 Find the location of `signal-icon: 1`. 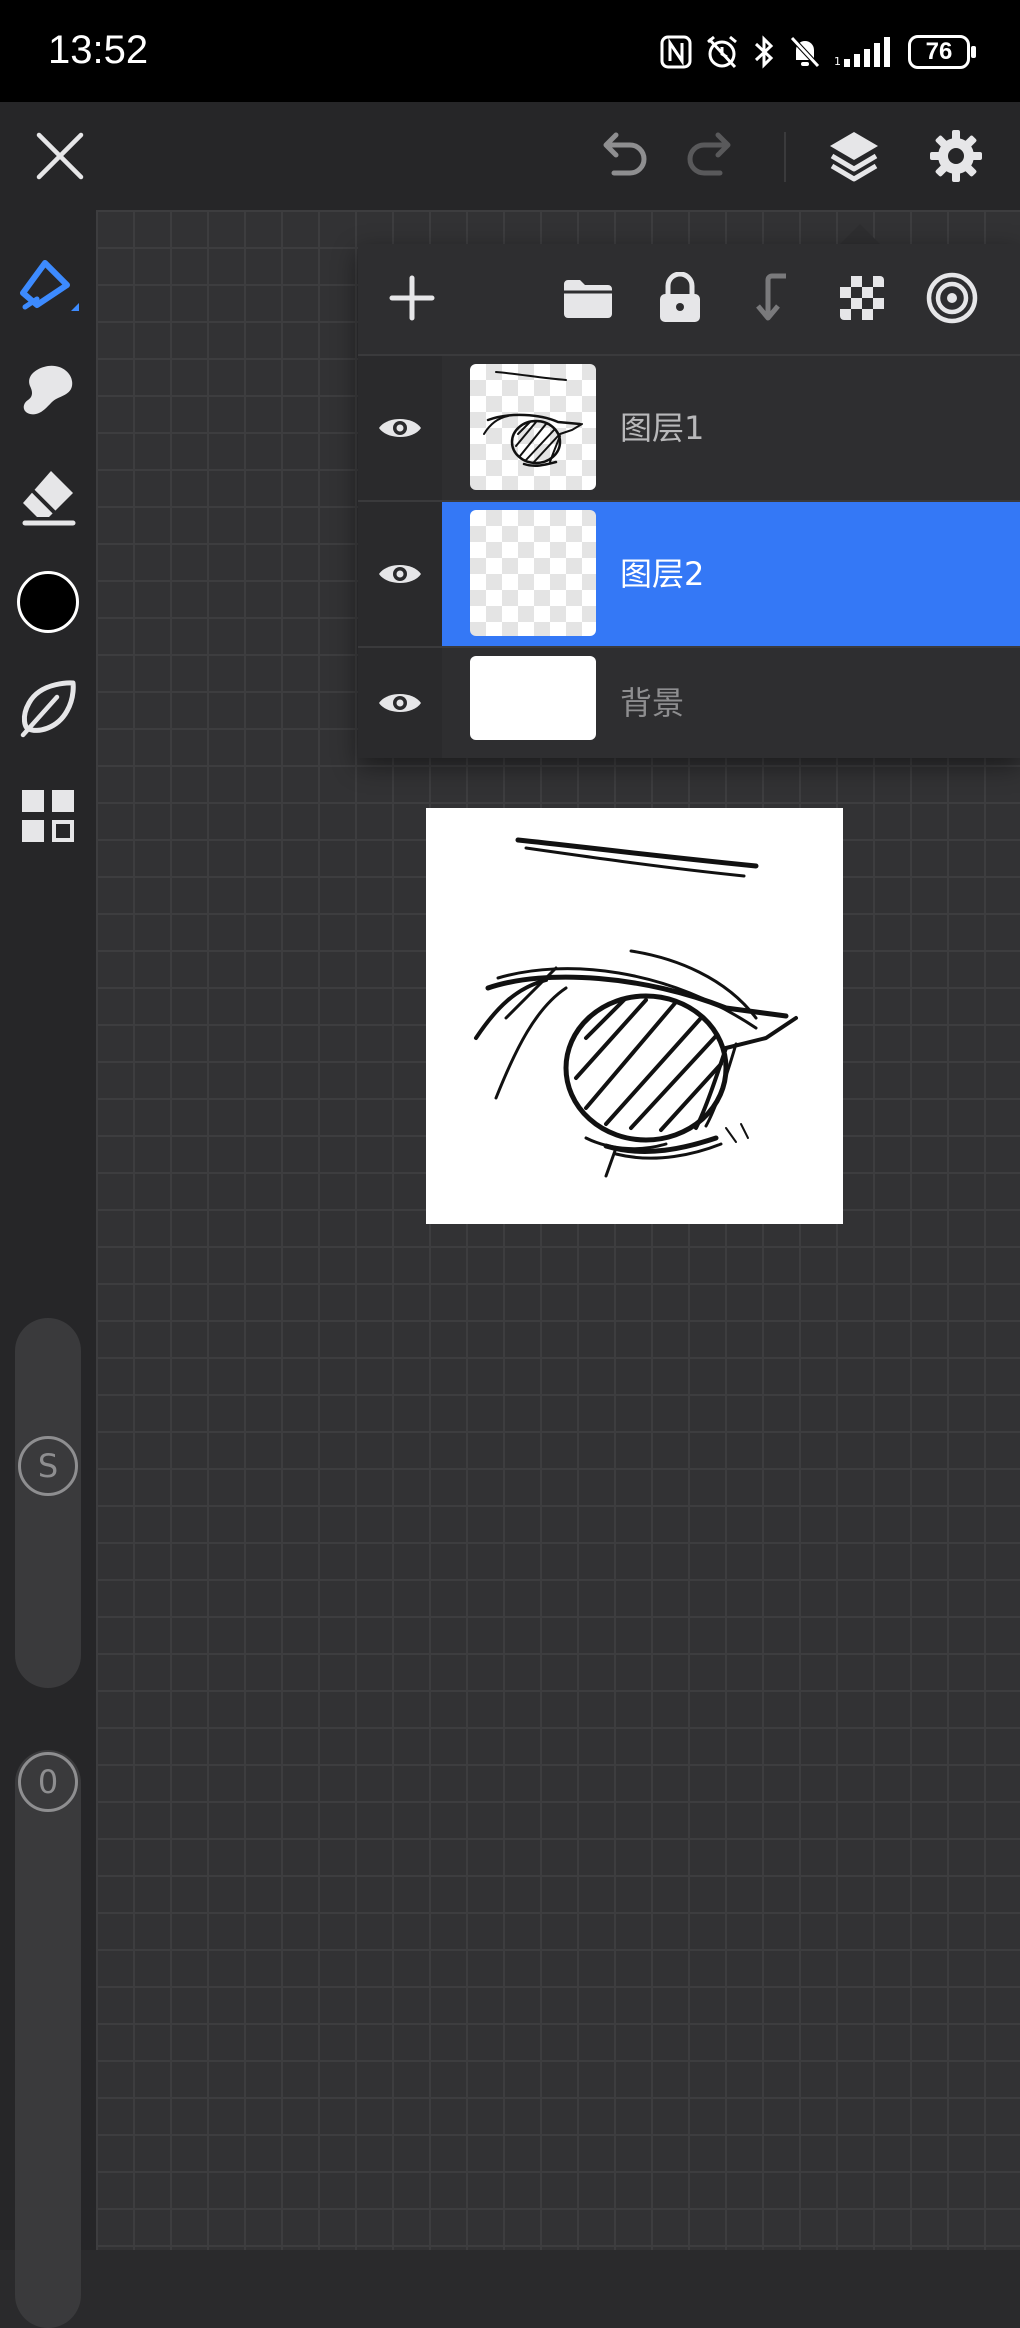

signal-icon: 1 is located at coordinates (862, 52).